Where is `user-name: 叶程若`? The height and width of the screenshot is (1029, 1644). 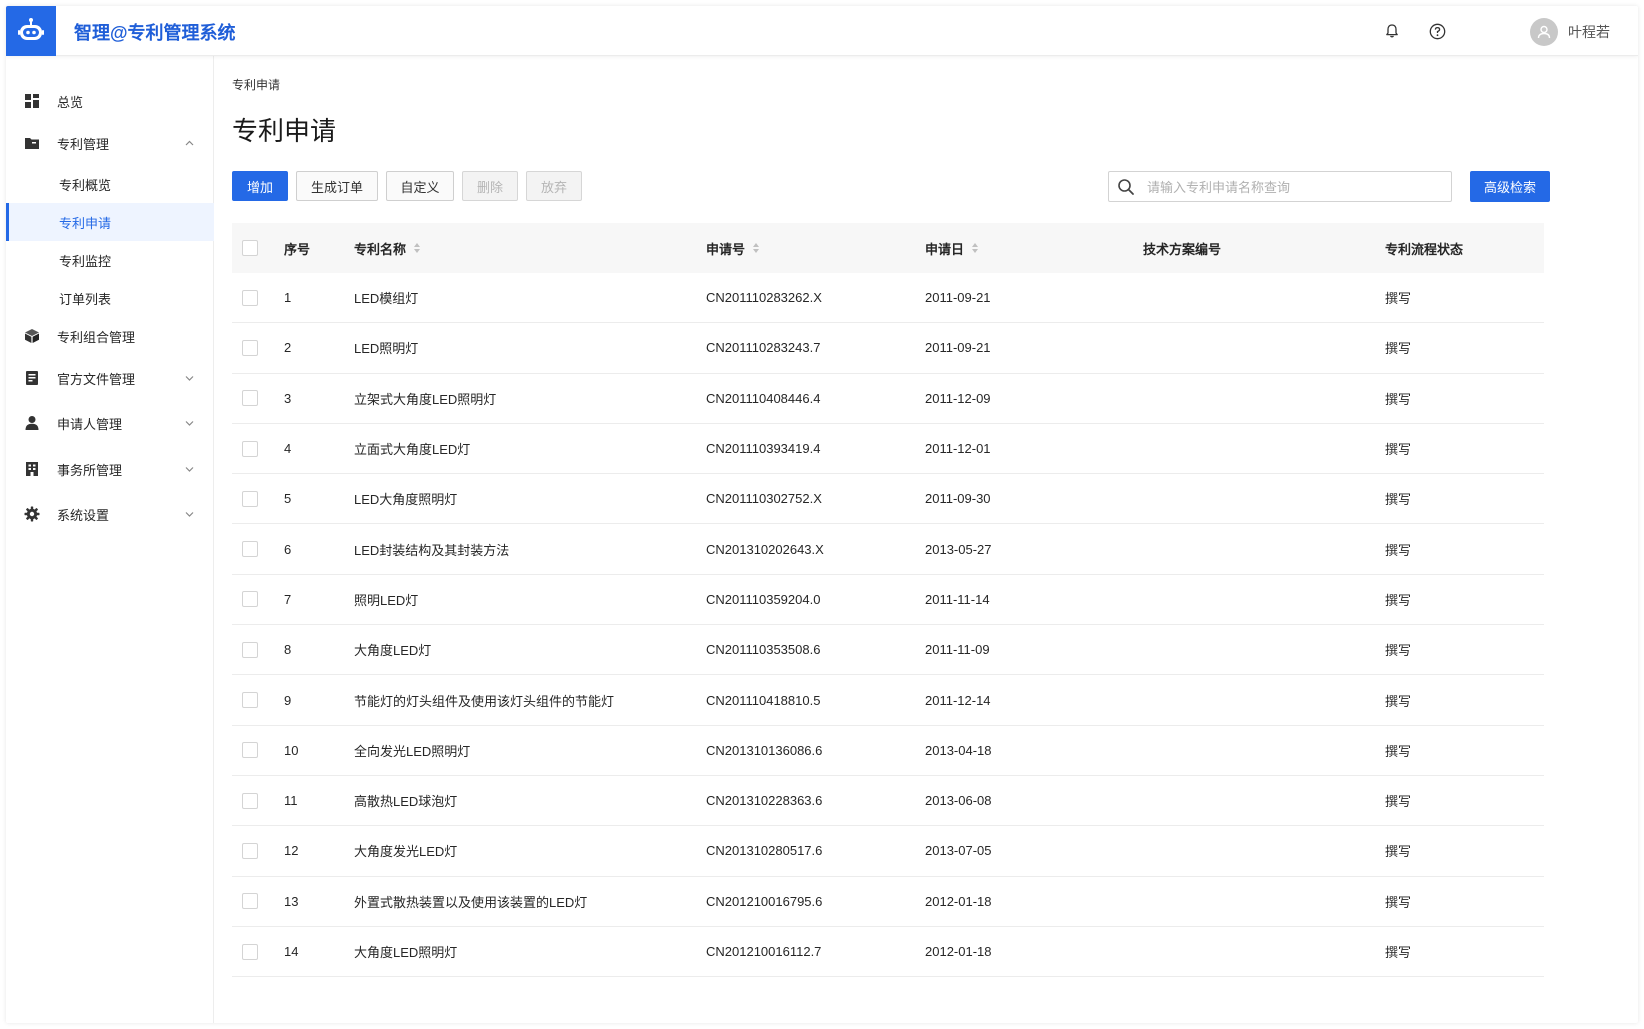 user-name: 叶程若 is located at coordinates (1589, 32).